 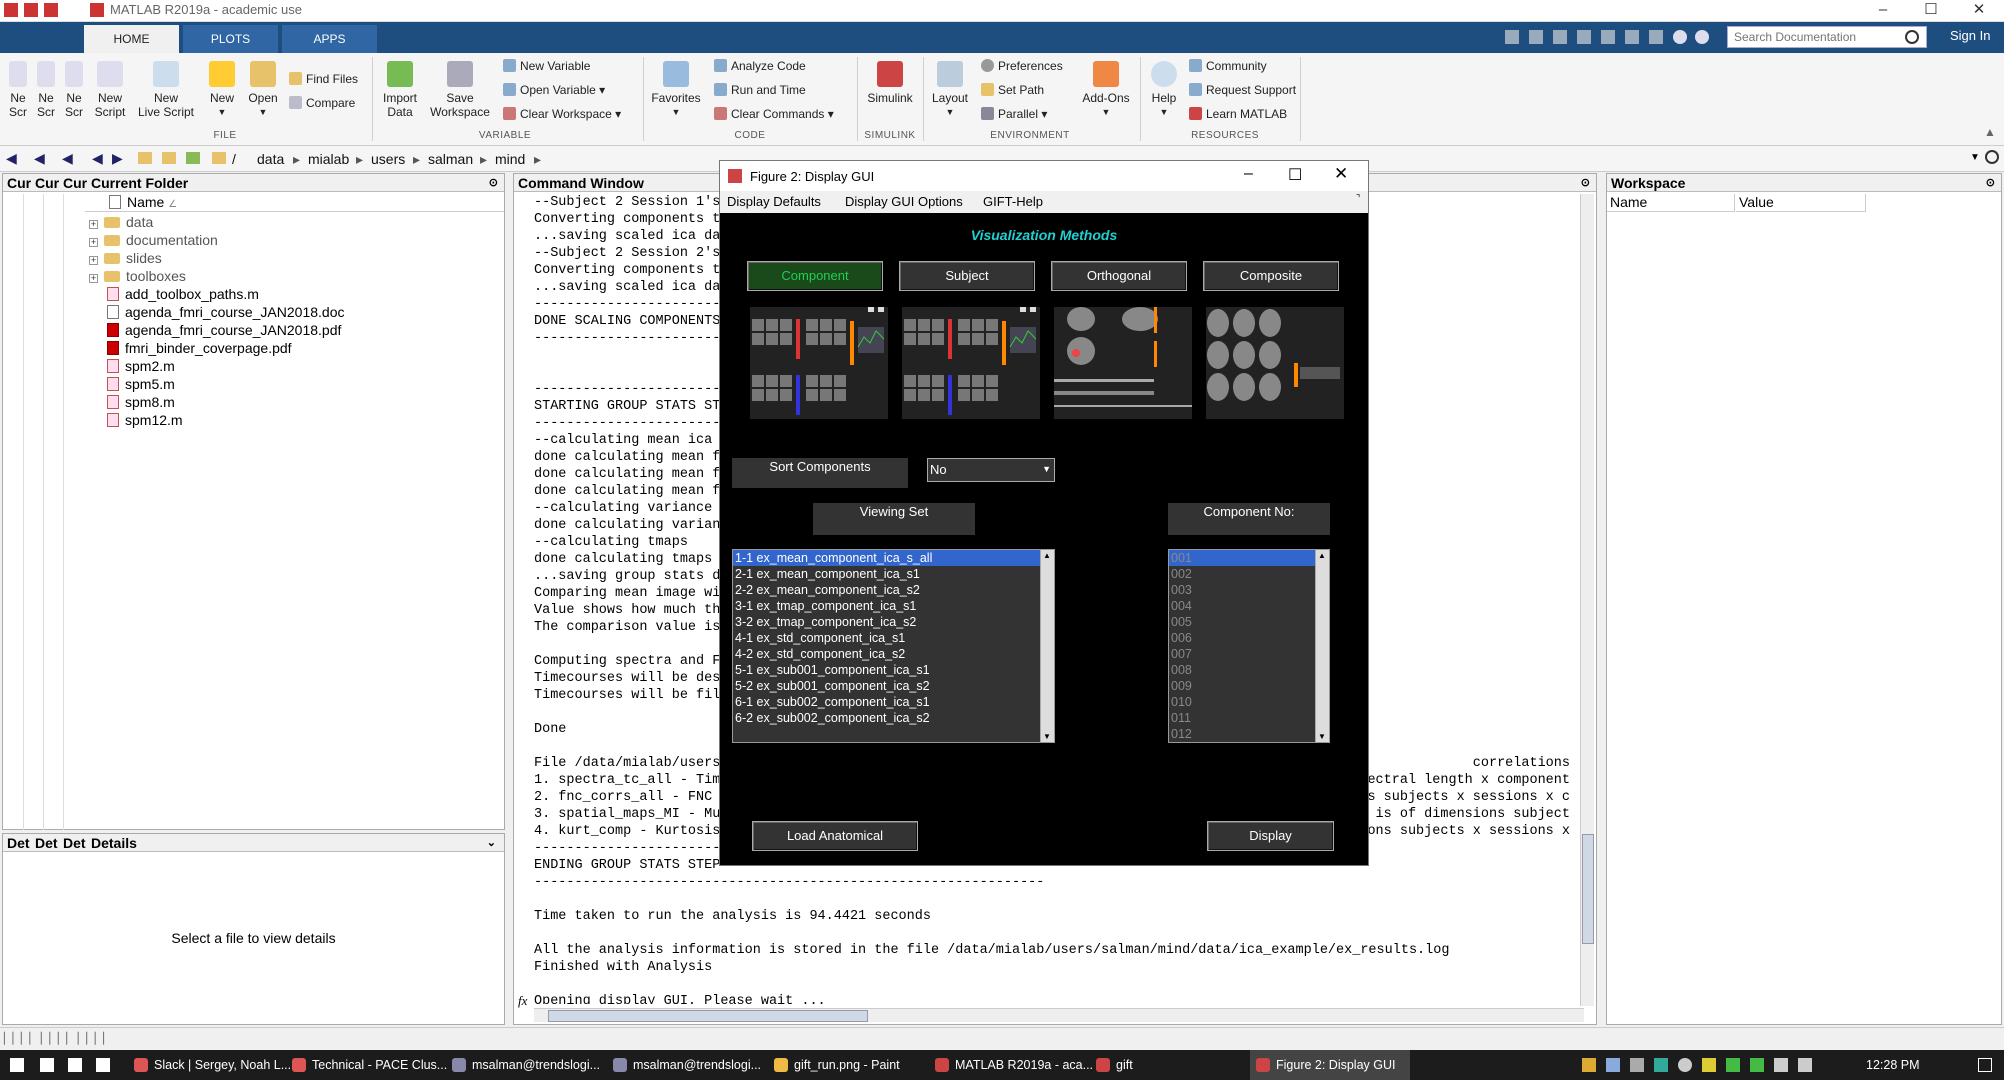 I want to click on up-folder-icon, so click(x=145, y=158).